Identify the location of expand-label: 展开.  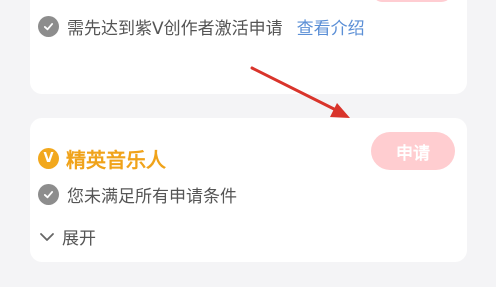
(79, 239).